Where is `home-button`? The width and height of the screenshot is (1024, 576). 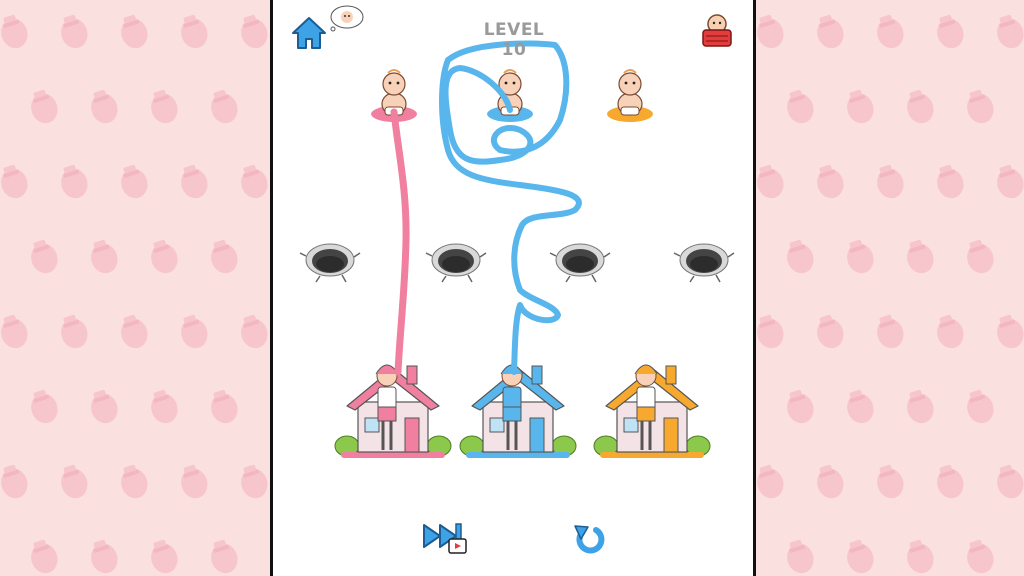 home-button is located at coordinates (309, 33).